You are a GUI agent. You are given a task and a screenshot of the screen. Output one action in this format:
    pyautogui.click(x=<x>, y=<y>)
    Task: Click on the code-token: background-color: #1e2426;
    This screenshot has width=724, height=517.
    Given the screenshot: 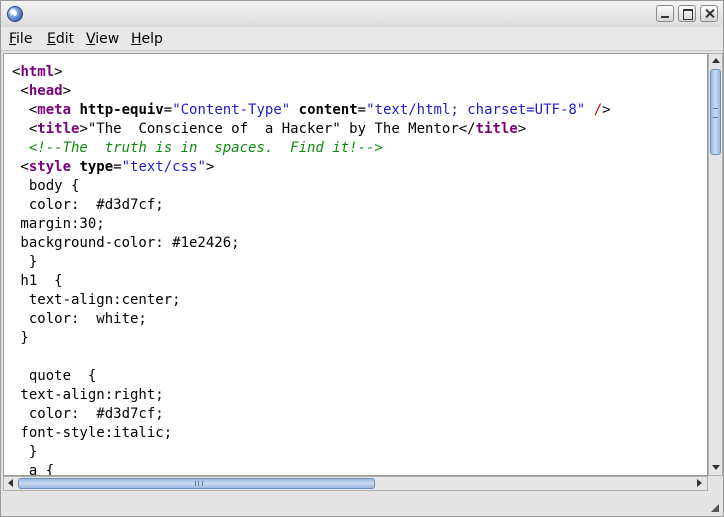 What is the action you would take?
    pyautogui.click(x=126, y=243)
    